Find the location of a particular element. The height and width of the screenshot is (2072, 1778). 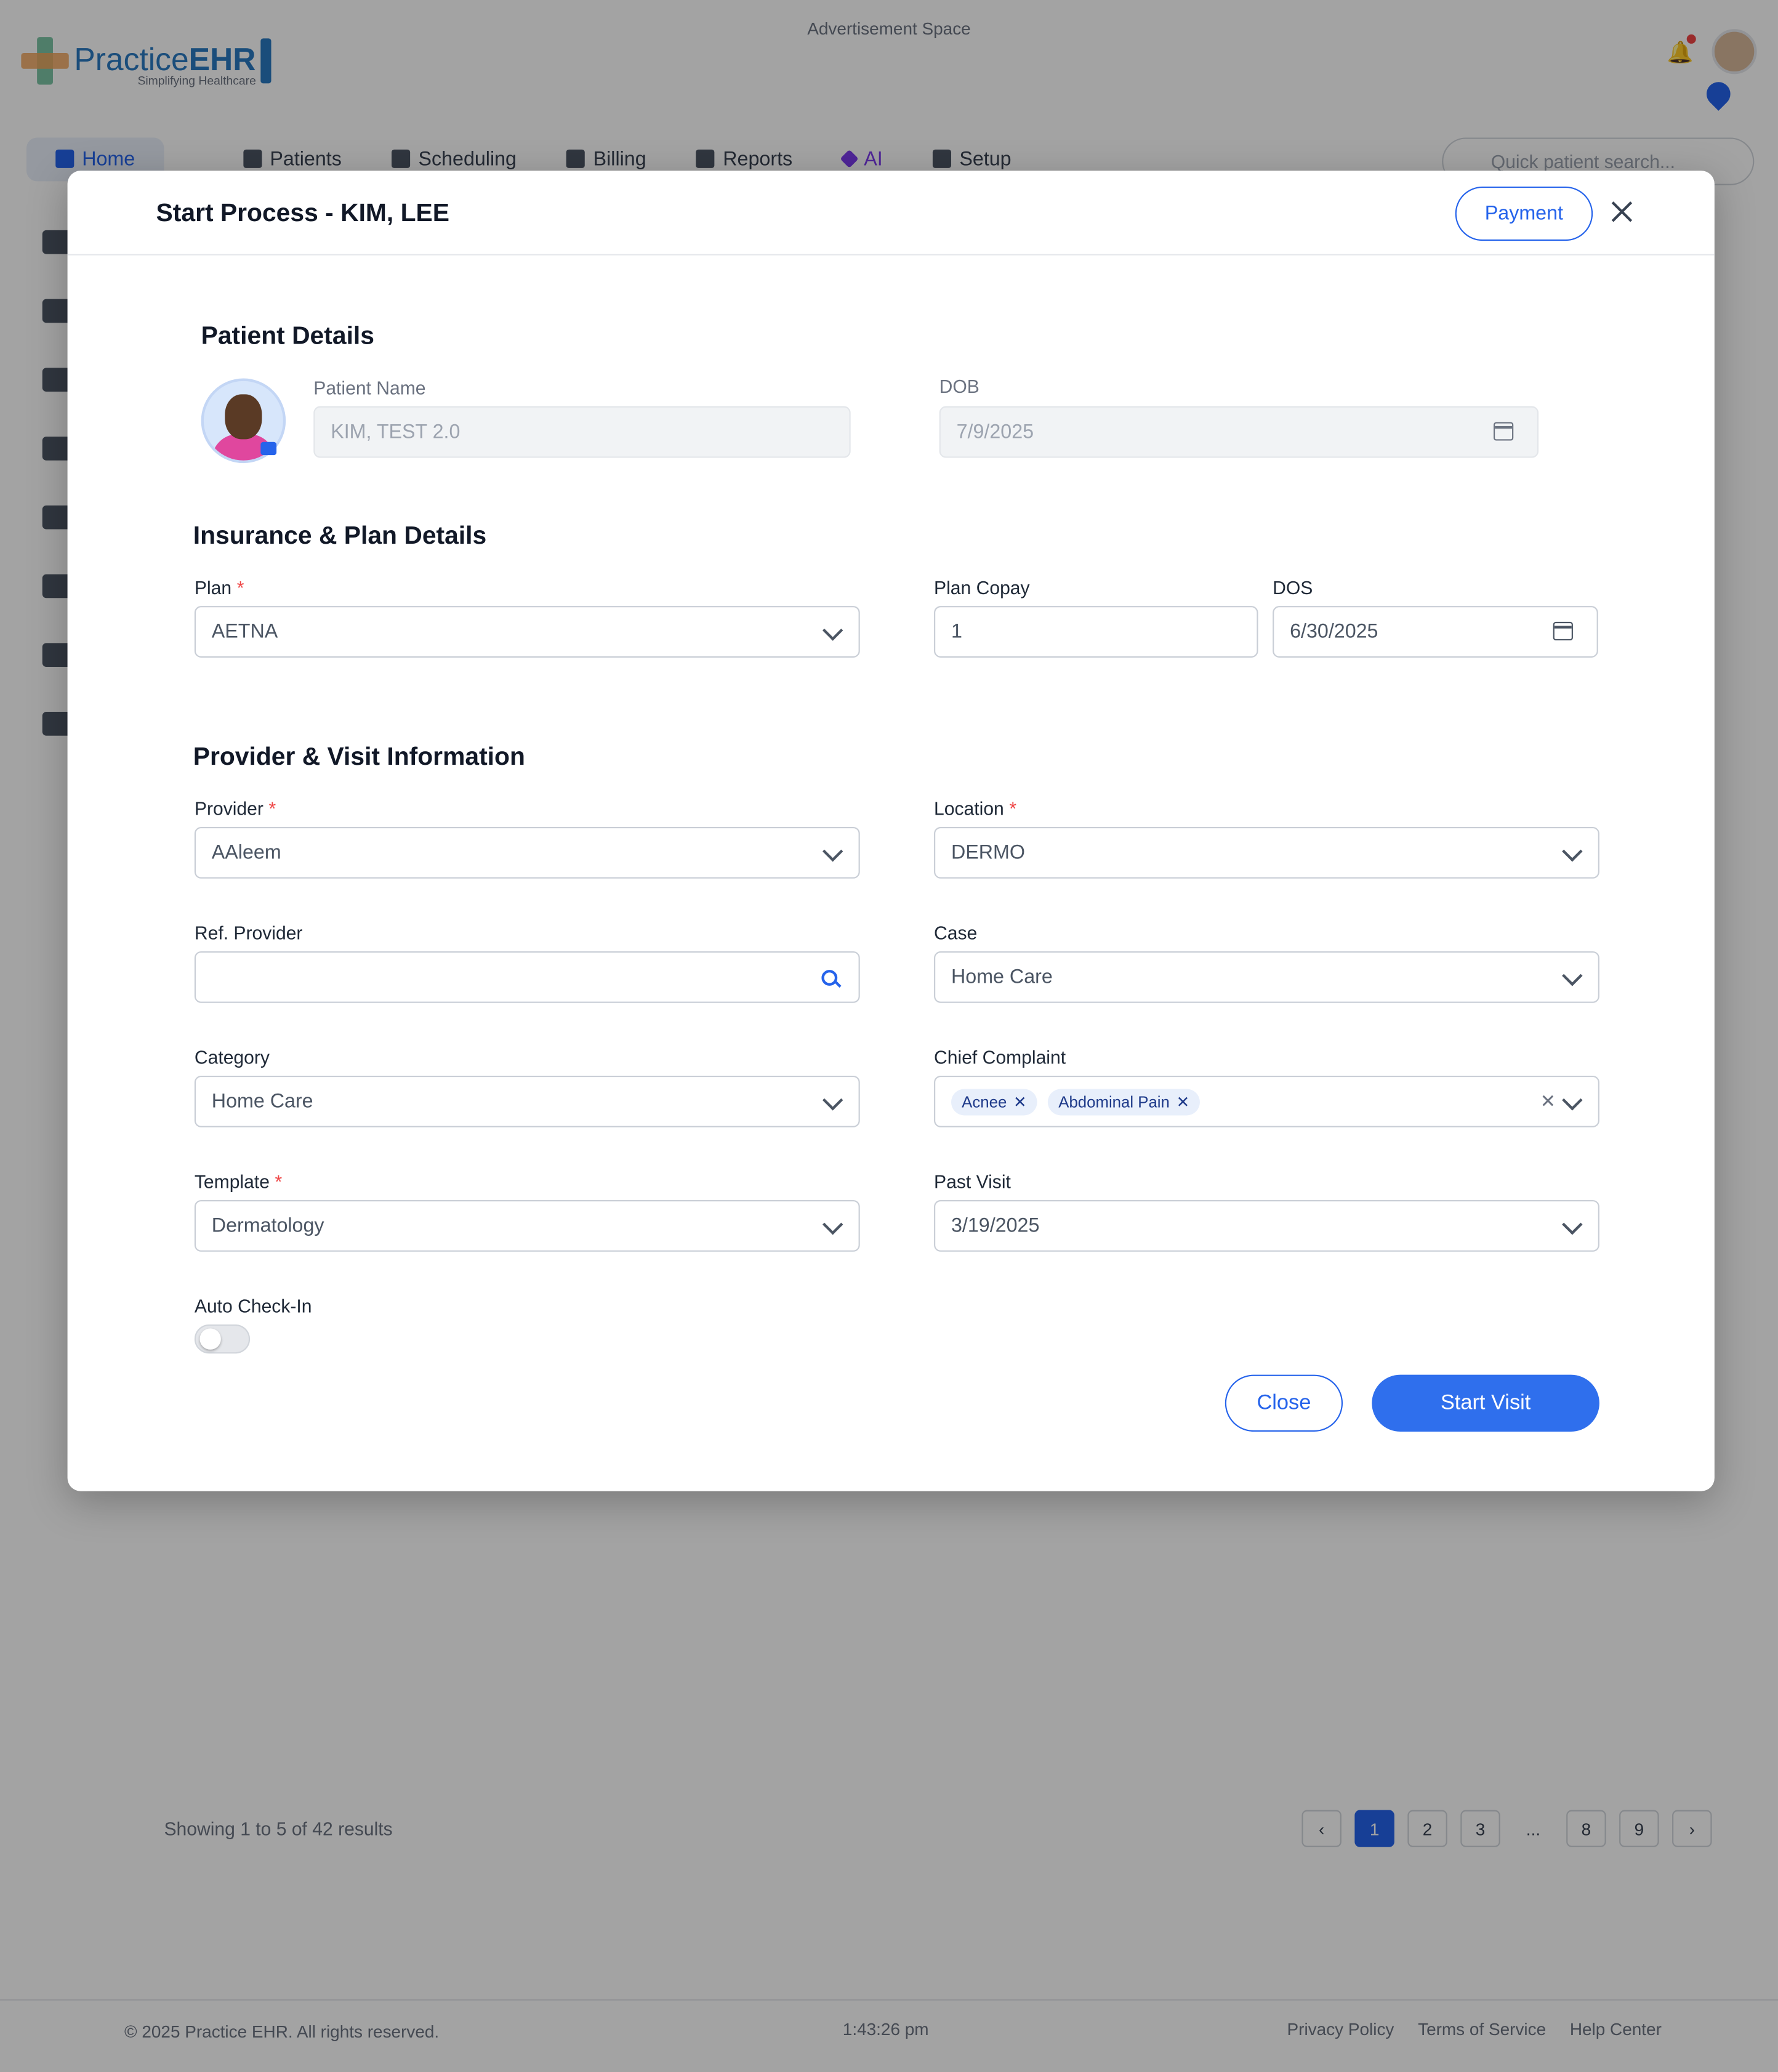

plan-select: AETNA is located at coordinates (527, 632).